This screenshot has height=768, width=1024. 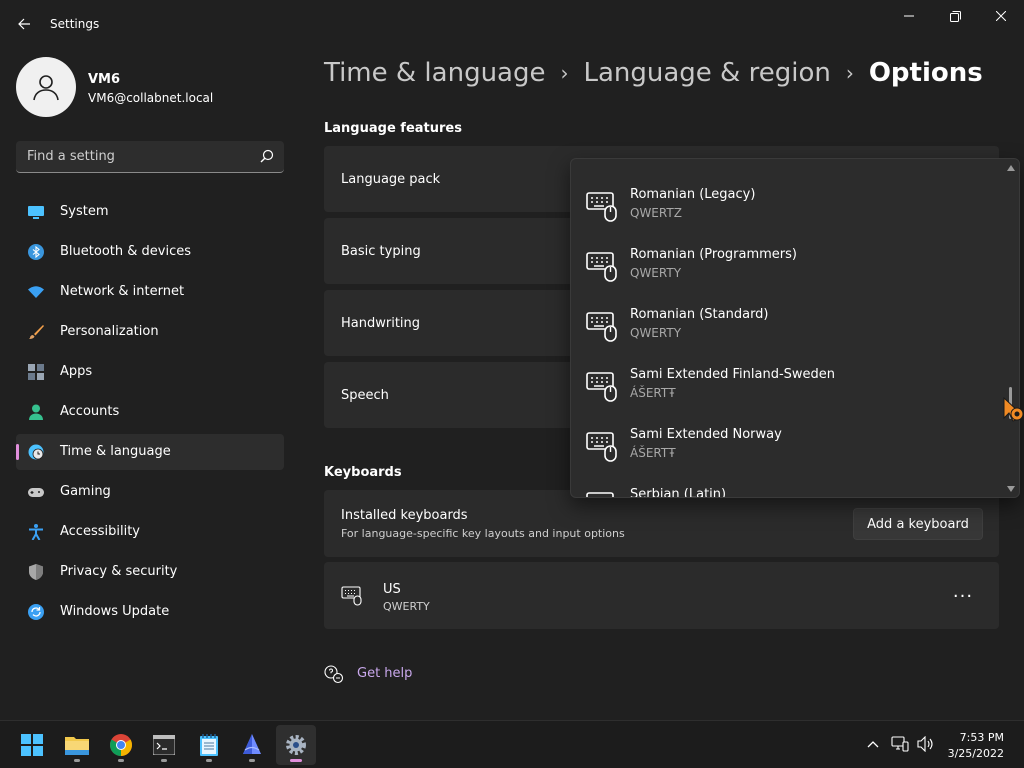 I want to click on sidebar-item-windows-update: Windows Update, so click(x=150, y=612).